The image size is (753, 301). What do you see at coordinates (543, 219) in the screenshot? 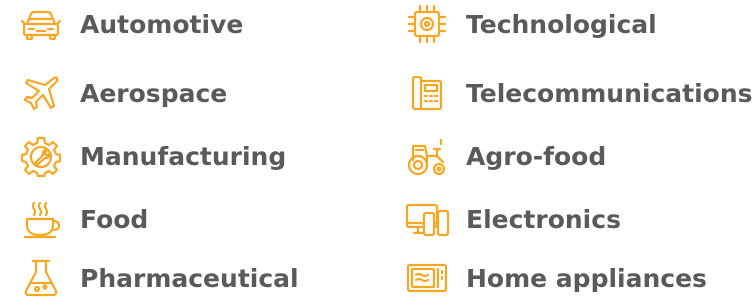
I see `industry-label: Electronics` at bounding box center [543, 219].